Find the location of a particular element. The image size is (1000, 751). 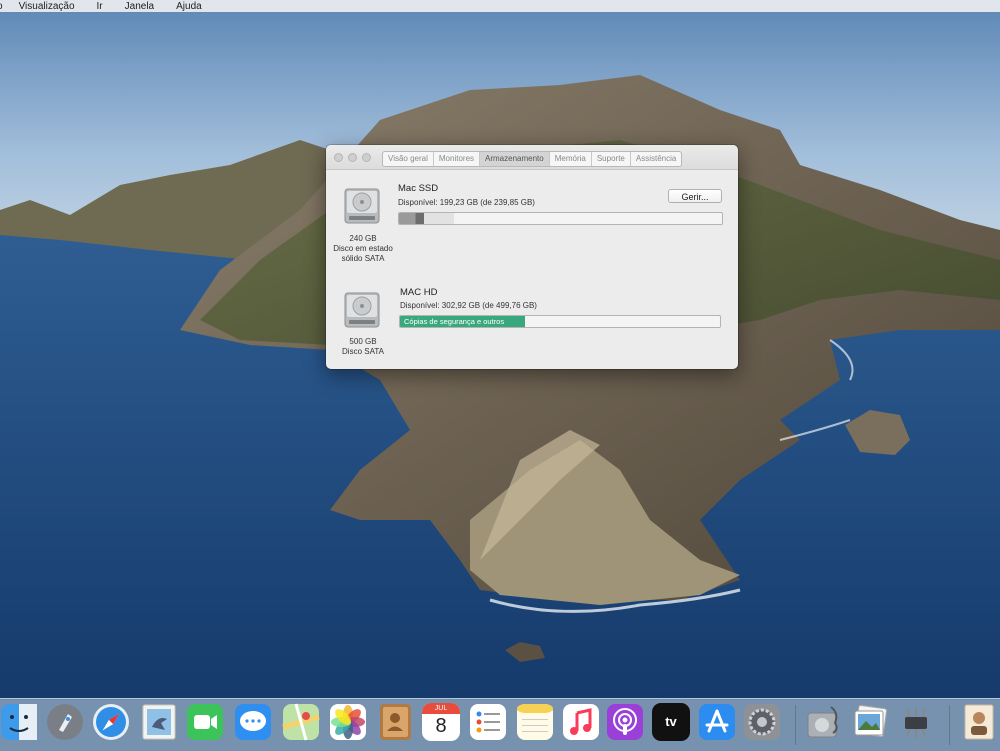

disk-available-space: Disponível: 199,23 GB (de 239,85 GB) is located at coordinates (466, 202).